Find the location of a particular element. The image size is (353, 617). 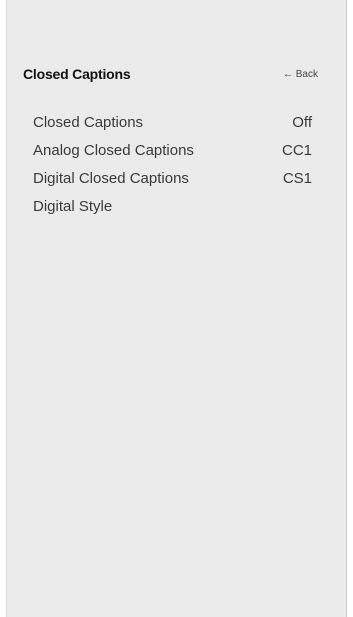

menu-item-value: CS1 is located at coordinates (297, 178).